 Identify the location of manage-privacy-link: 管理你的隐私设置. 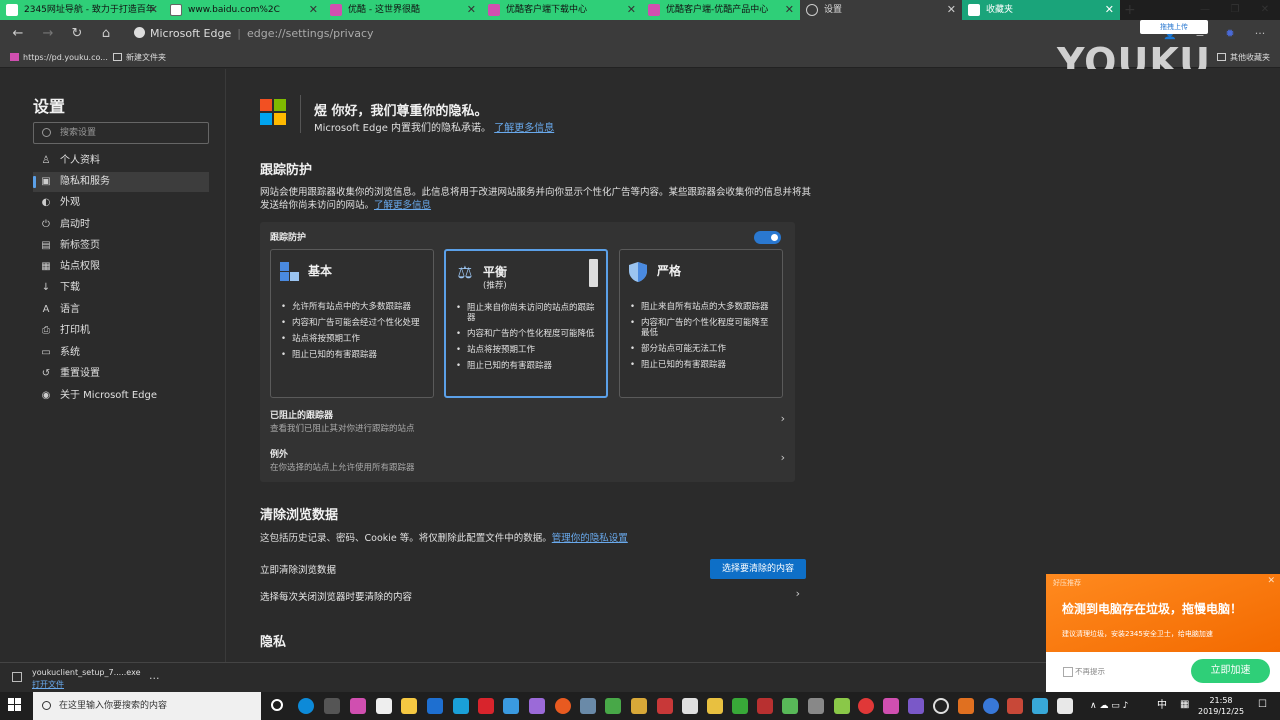
(590, 538).